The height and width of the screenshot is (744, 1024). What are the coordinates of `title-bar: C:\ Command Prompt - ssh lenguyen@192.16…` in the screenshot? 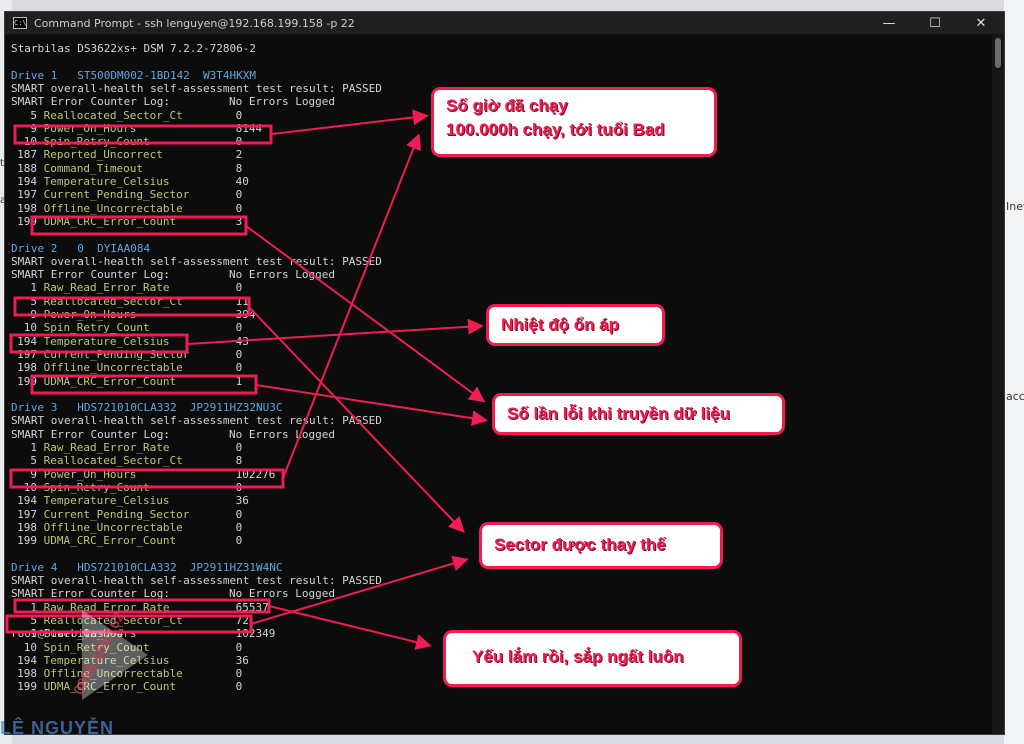 It's located at (504, 23).